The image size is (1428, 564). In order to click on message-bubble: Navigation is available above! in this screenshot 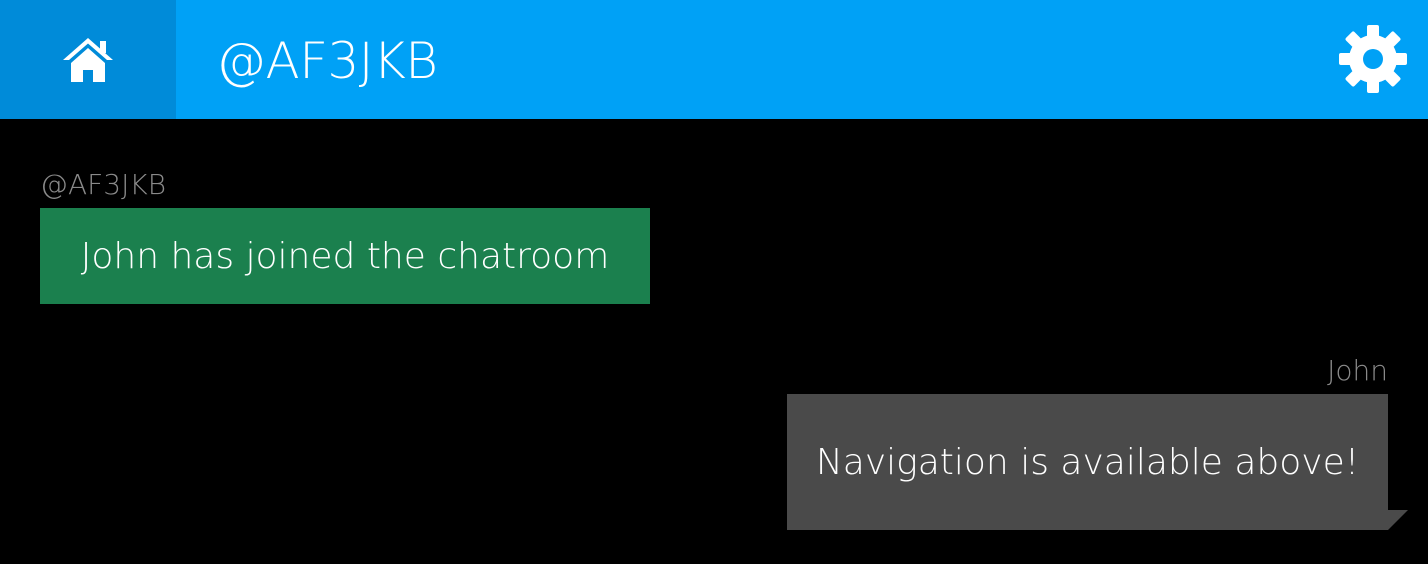, I will do `click(1087, 462)`.